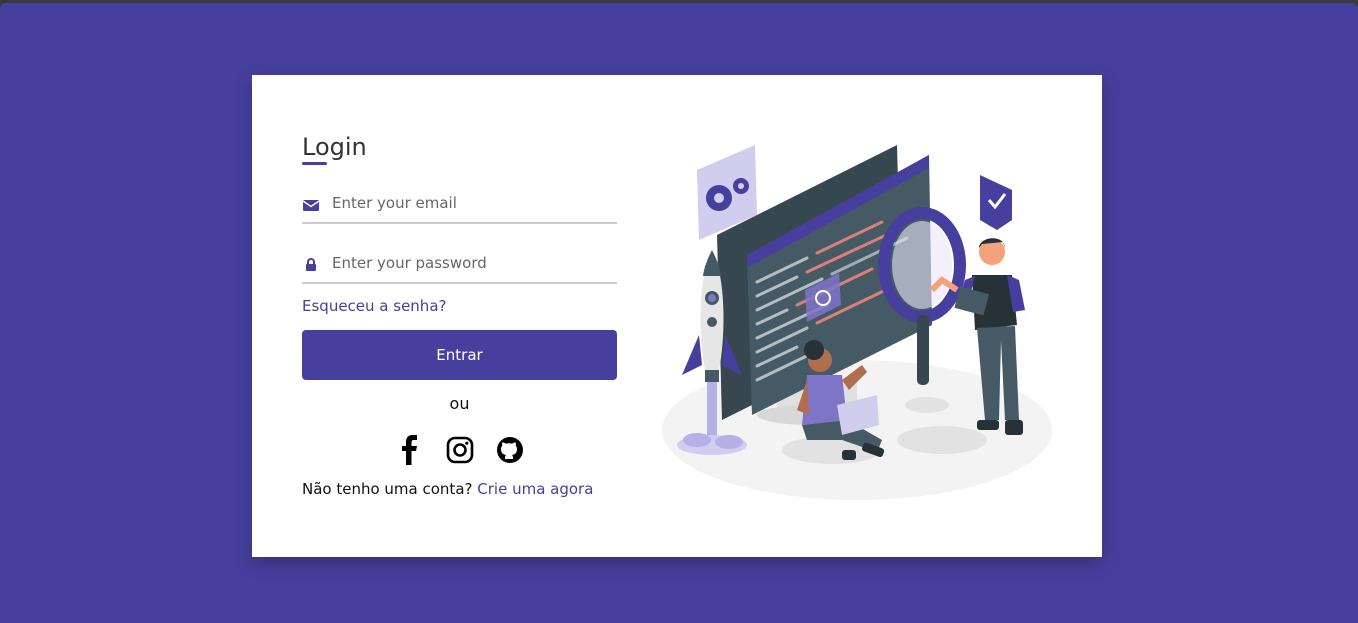  I want to click on or-separator: ou, so click(459, 403).